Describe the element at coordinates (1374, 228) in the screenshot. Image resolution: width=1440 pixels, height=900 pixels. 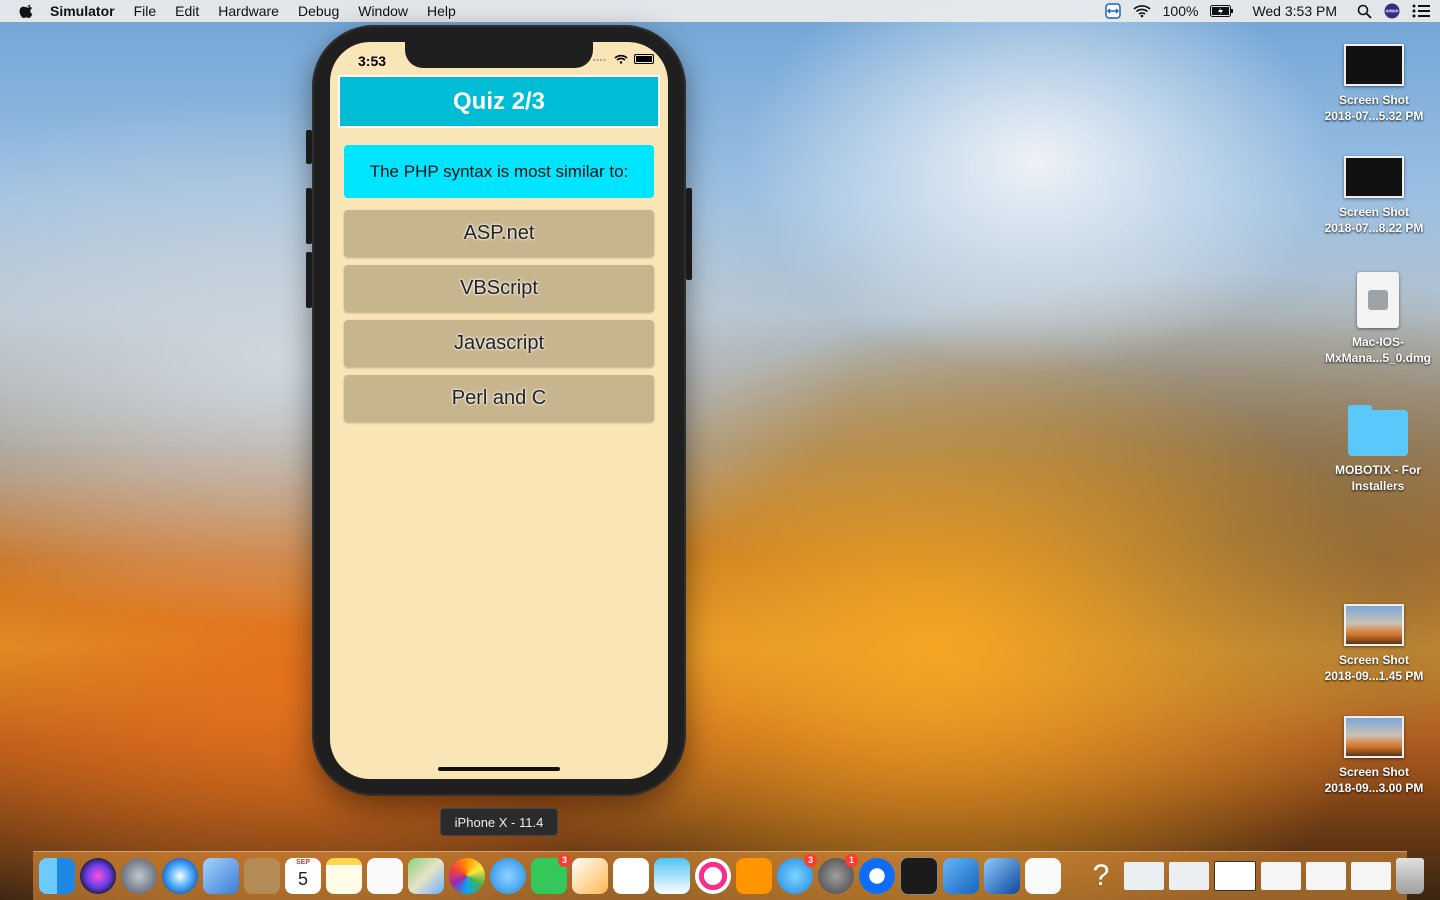
I see `file-name-line2: 2018-07...8.22 PM` at that location.